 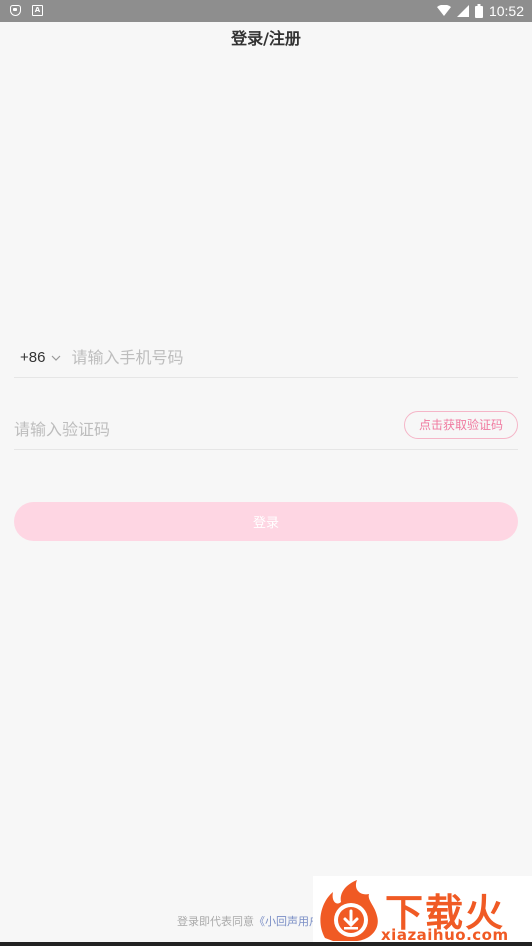 I want to click on country-code-selector: +86, so click(x=32, y=357).